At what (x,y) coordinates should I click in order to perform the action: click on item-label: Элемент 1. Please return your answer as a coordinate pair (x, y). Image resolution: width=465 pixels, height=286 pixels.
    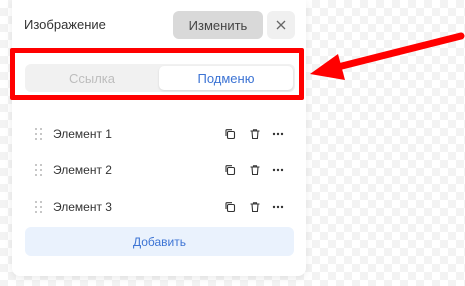
    Looking at the image, I should click on (82, 134).